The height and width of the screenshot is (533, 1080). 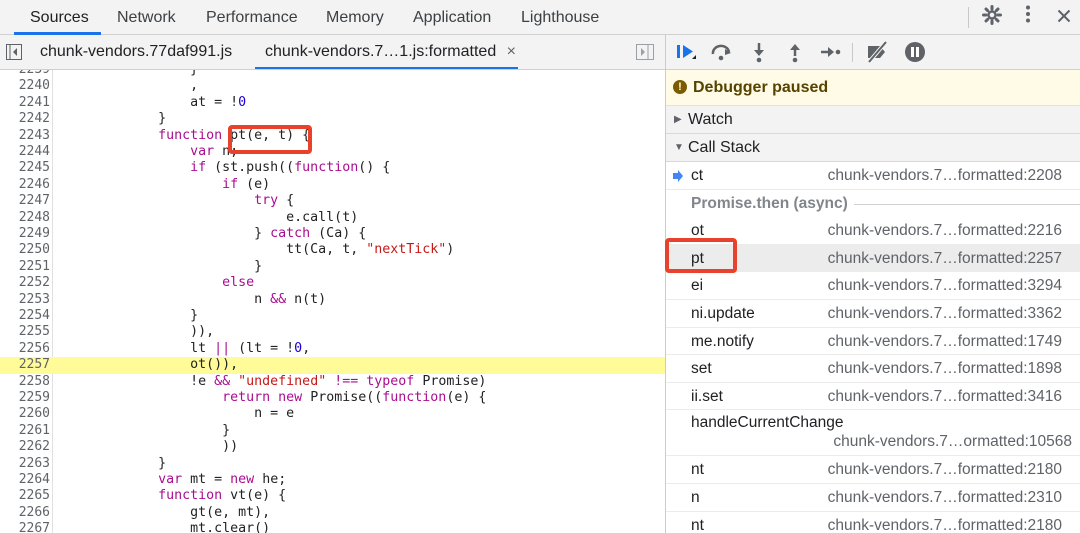 I want to click on code-text: n = e, so click(x=178, y=414).